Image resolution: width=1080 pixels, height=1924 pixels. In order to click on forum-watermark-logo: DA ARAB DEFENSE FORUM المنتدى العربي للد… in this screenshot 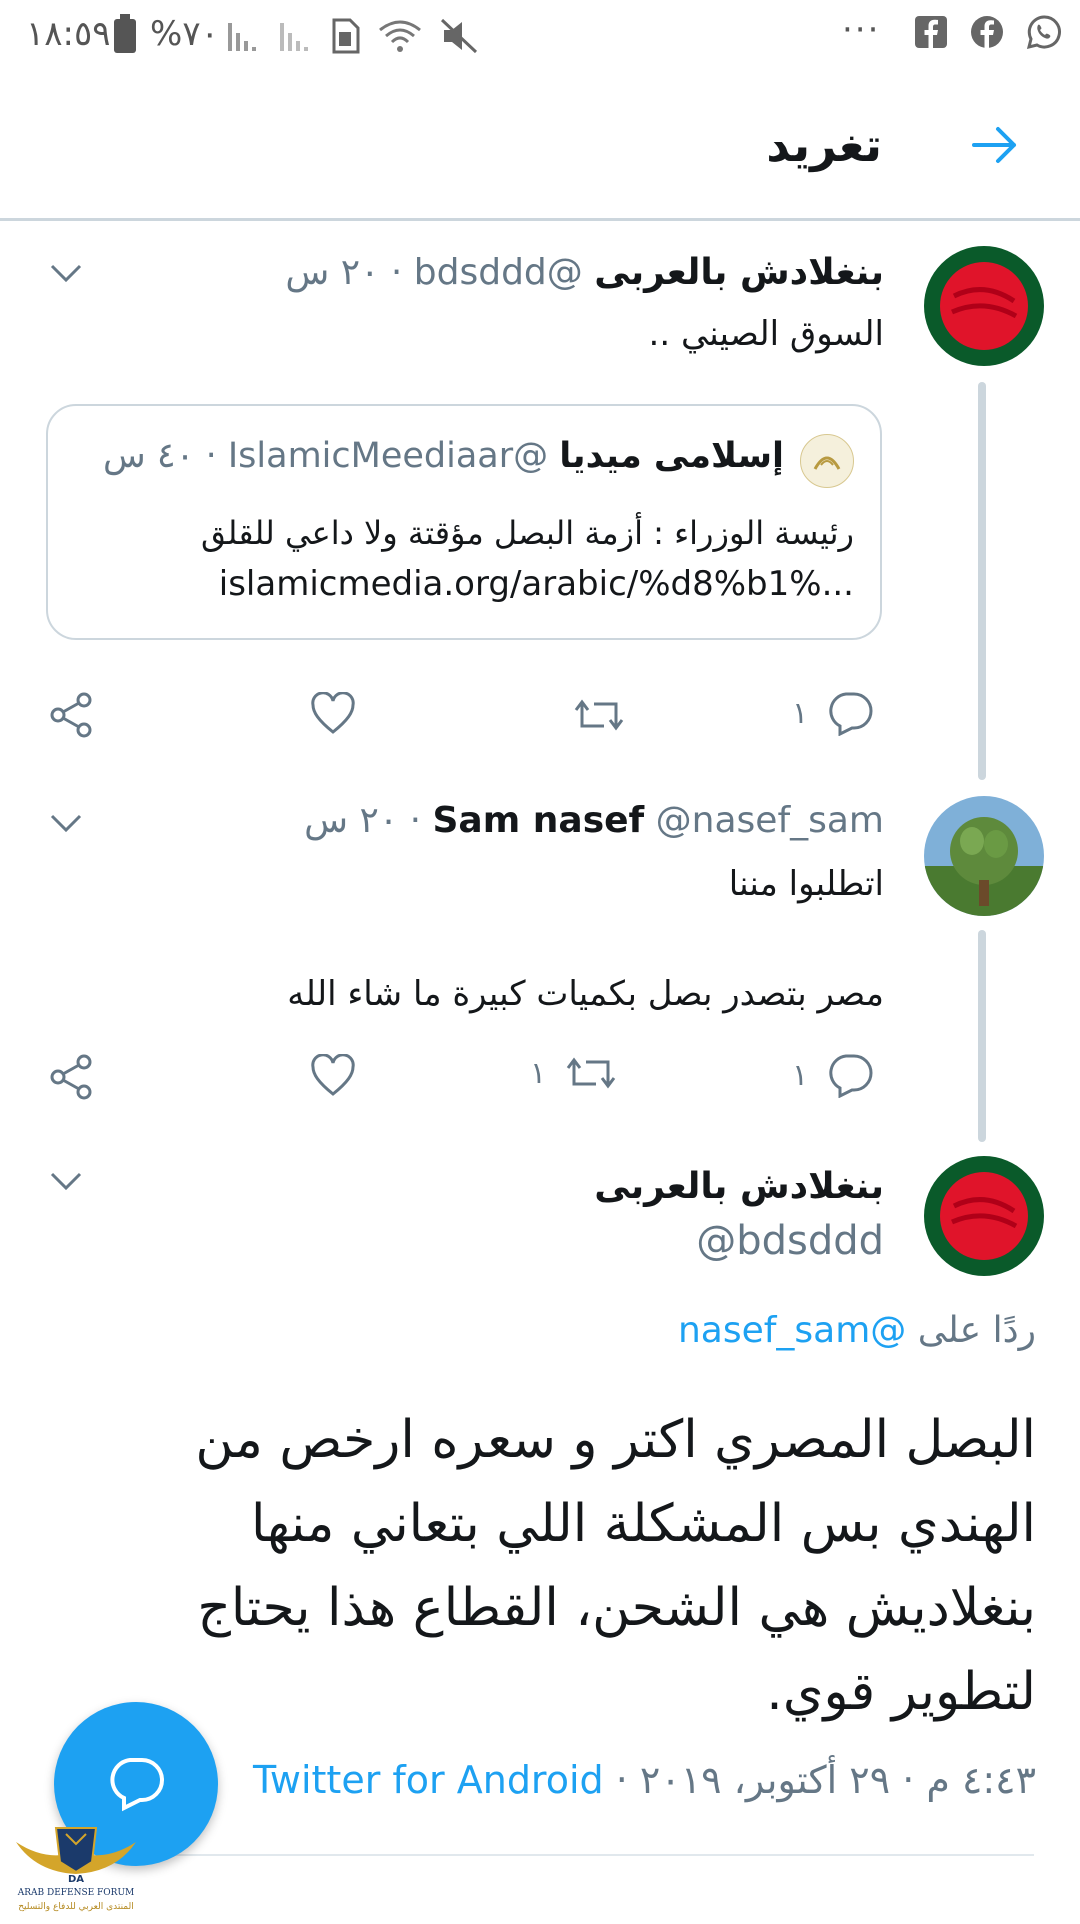, I will do `click(76, 1871)`.